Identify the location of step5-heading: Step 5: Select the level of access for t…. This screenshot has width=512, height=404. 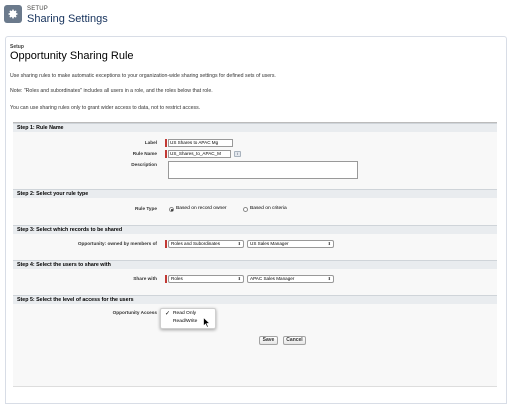
(255, 299).